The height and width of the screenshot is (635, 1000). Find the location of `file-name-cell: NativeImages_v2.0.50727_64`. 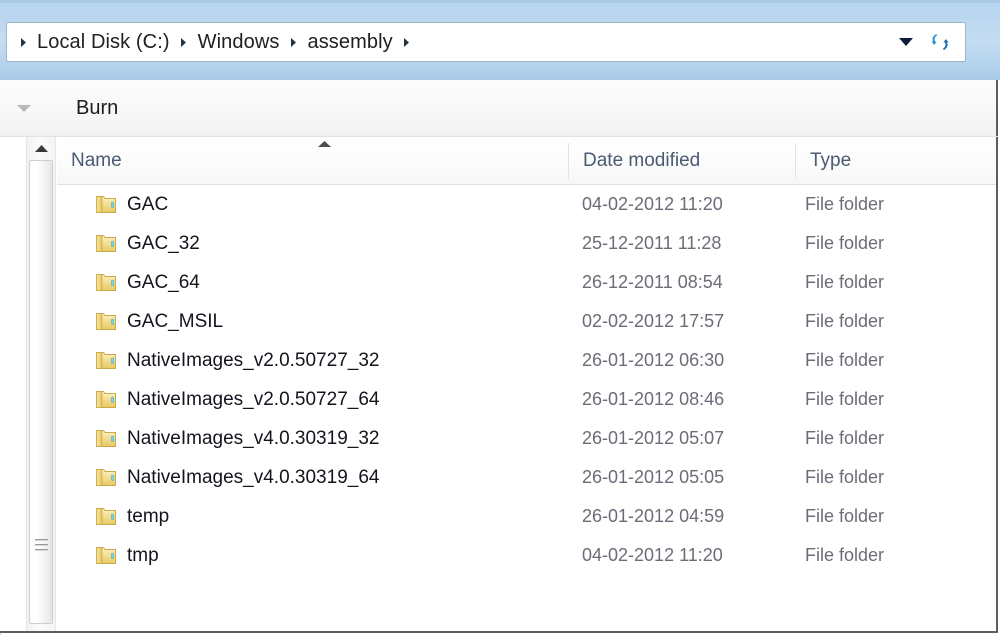

file-name-cell: NativeImages_v2.0.50727_64 is located at coordinates (312, 400).